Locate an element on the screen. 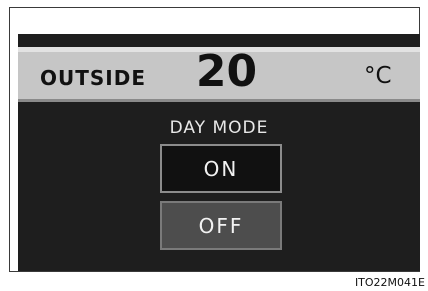 The image size is (428, 291). day-mode-off-label: OFF is located at coordinates (221, 225).